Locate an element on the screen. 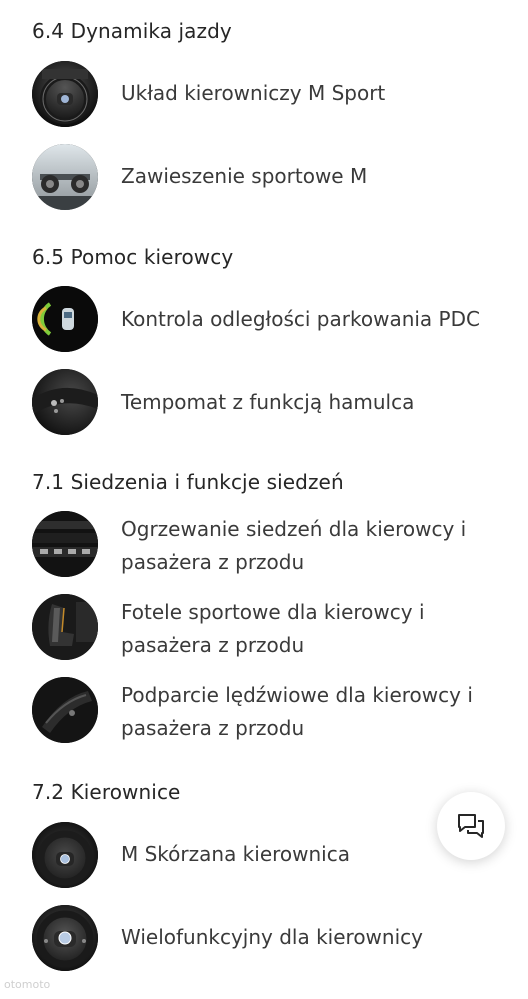 The height and width of the screenshot is (999, 528). section-title-kierownice: 7.2 Kierownice is located at coordinates (106, 792).